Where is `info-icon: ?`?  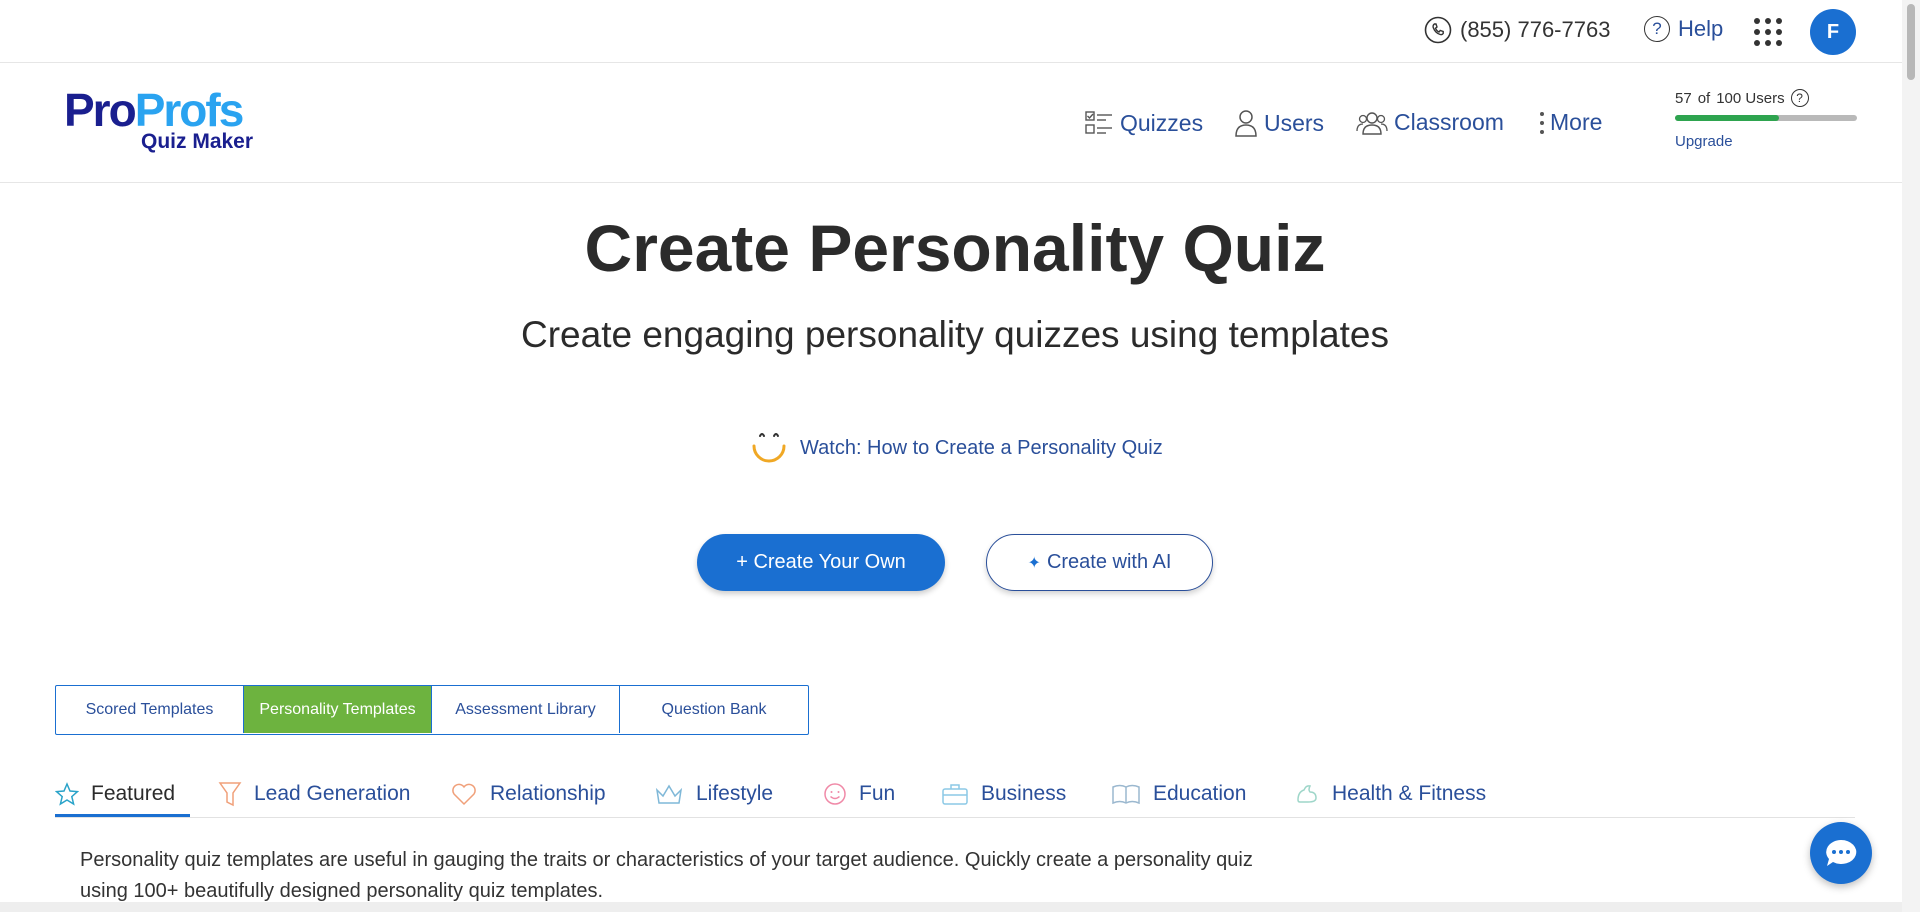
info-icon: ? is located at coordinates (1799, 98).